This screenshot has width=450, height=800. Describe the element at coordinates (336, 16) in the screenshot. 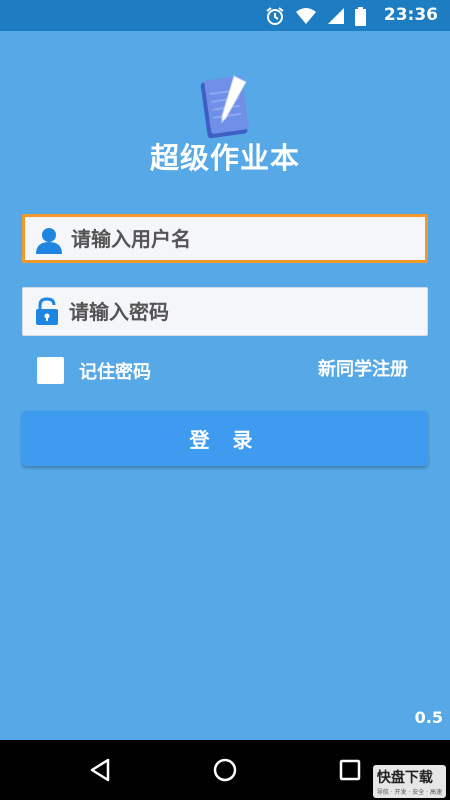

I see `signal-icon` at that location.